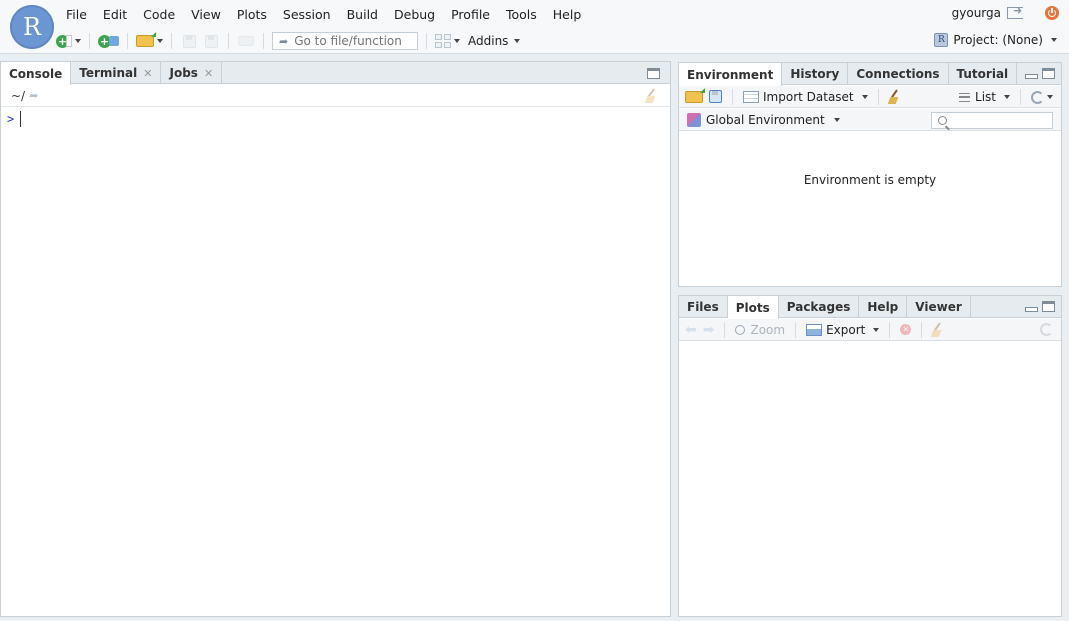 This screenshot has width=1069, height=621. Describe the element at coordinates (846, 329) in the screenshot. I see `export-label: Export` at that location.